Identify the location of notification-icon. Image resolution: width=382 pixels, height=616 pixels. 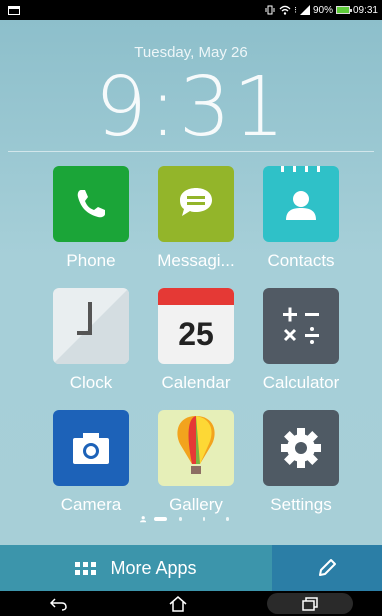
(14, 10).